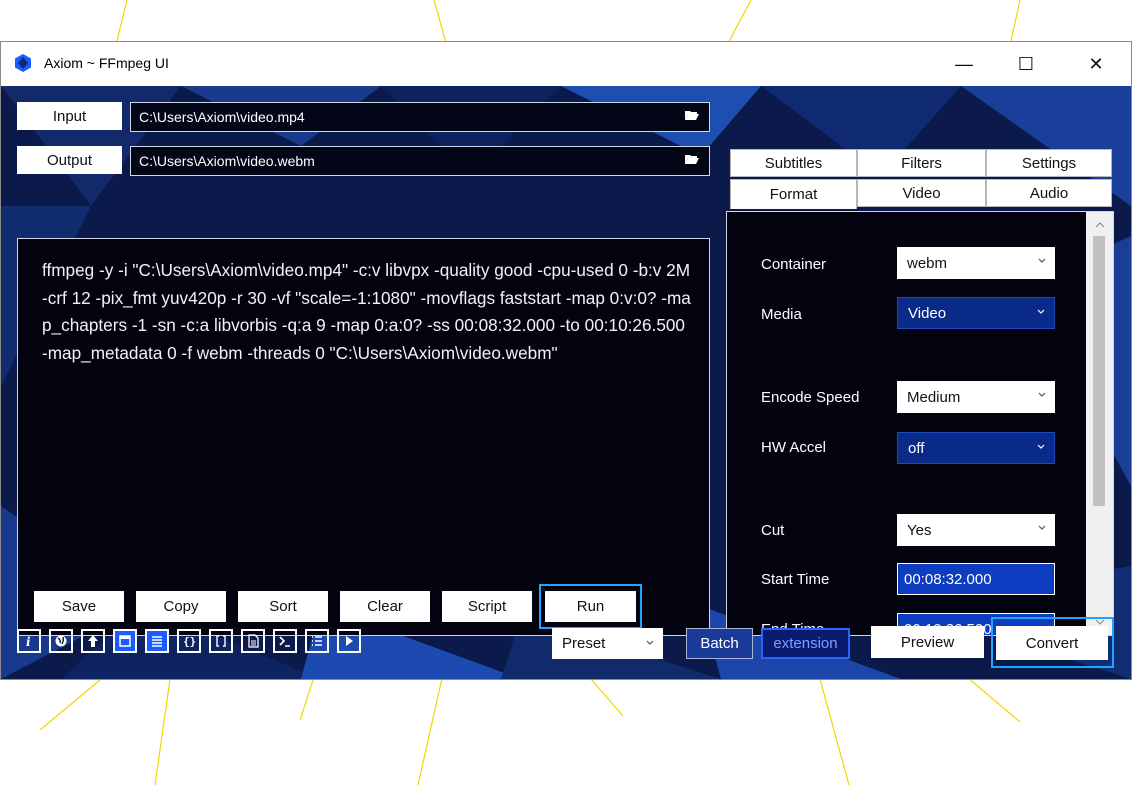 The height and width of the screenshot is (787, 1132). Describe the element at coordinates (810, 397) in the screenshot. I see `encode-speed-label: Encode Speed` at that location.